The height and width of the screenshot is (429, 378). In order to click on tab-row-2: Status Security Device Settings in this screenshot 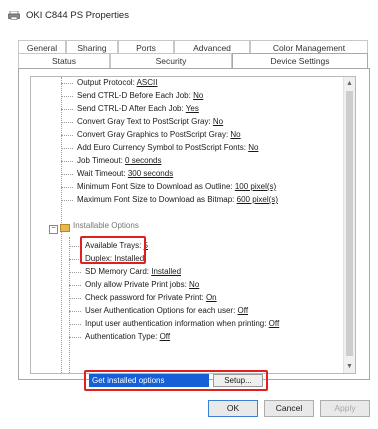, I will do `click(193, 61)`.